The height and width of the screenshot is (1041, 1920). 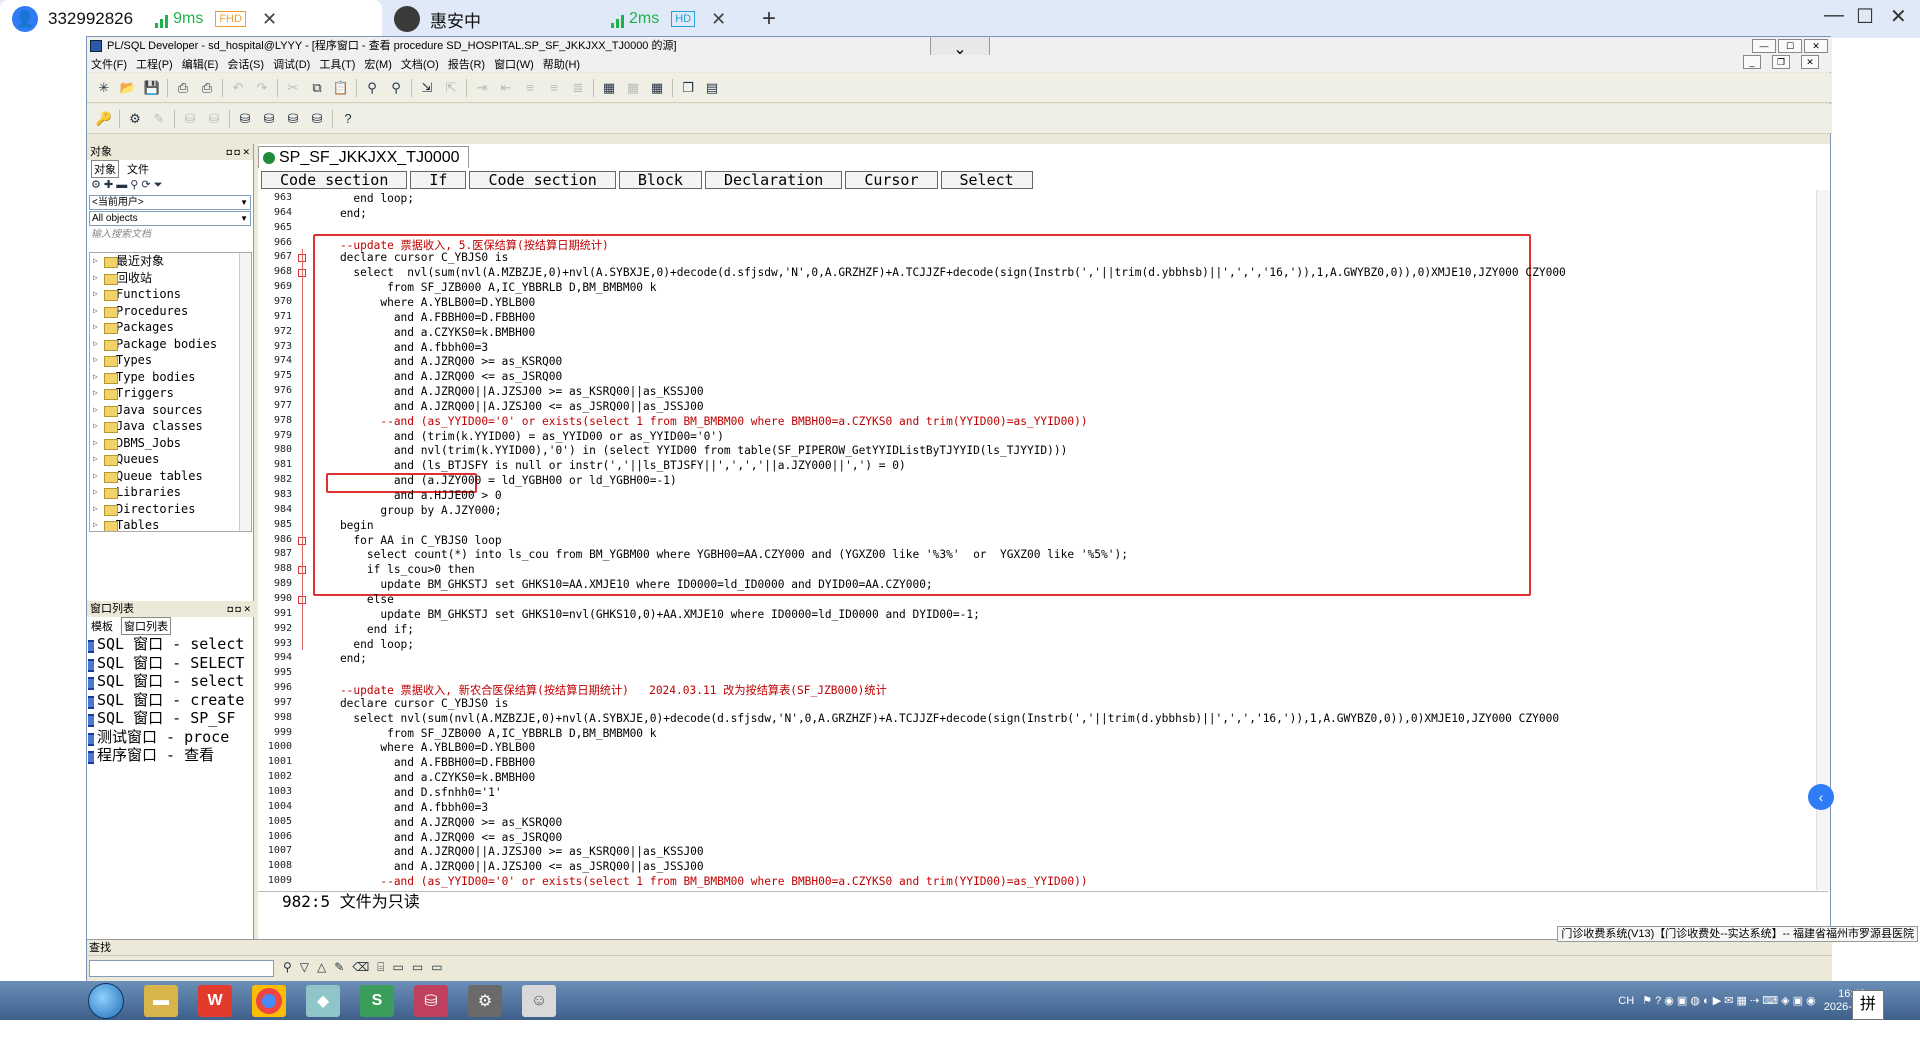 What do you see at coordinates (1898, 16) in the screenshot?
I see `close-window-icon: ✕` at bounding box center [1898, 16].